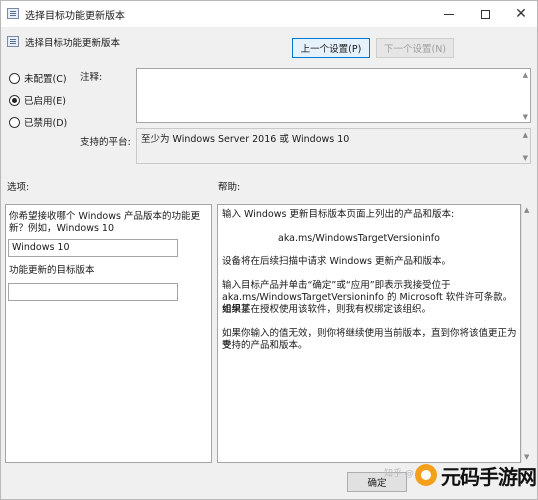  I want to click on platform-box: 至少为 Windows Server 2016 或 Windows 10 ▲ ▼, so click(333, 146).